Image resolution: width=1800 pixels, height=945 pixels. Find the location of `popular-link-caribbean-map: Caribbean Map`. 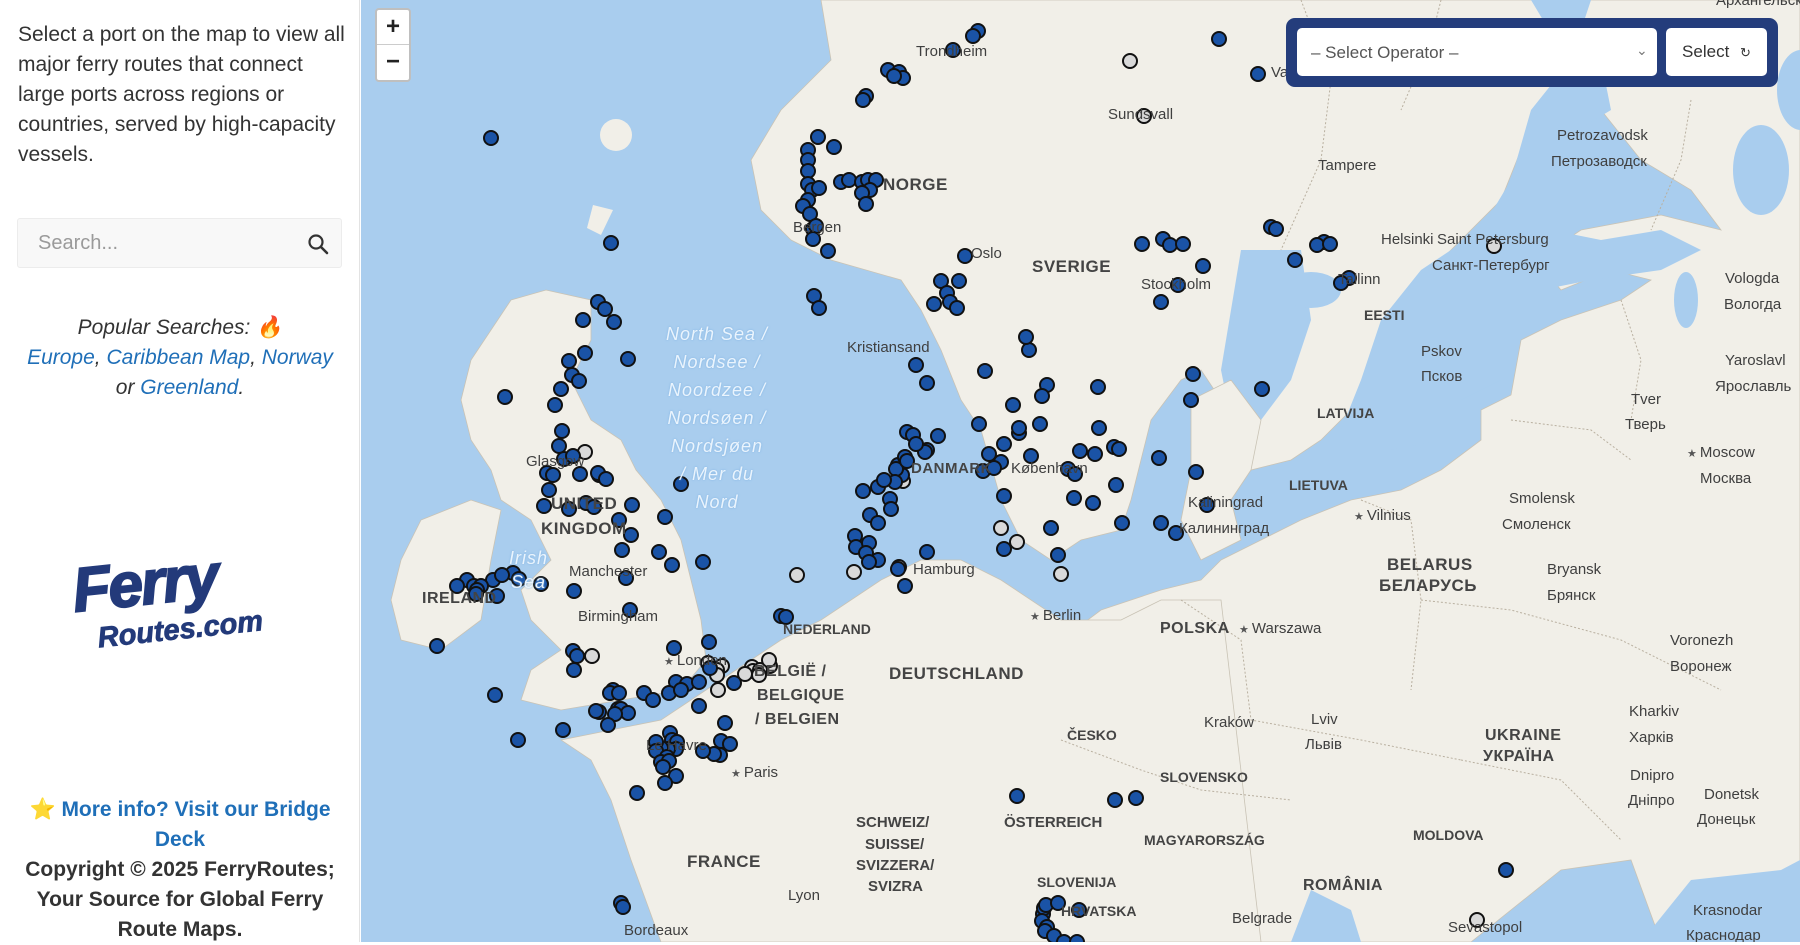

popular-link-caribbean-map: Caribbean Map is located at coordinates (178, 357).